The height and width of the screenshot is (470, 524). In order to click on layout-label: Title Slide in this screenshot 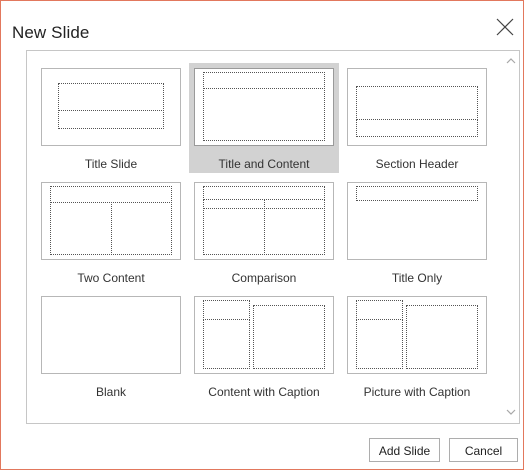, I will do `click(111, 164)`.